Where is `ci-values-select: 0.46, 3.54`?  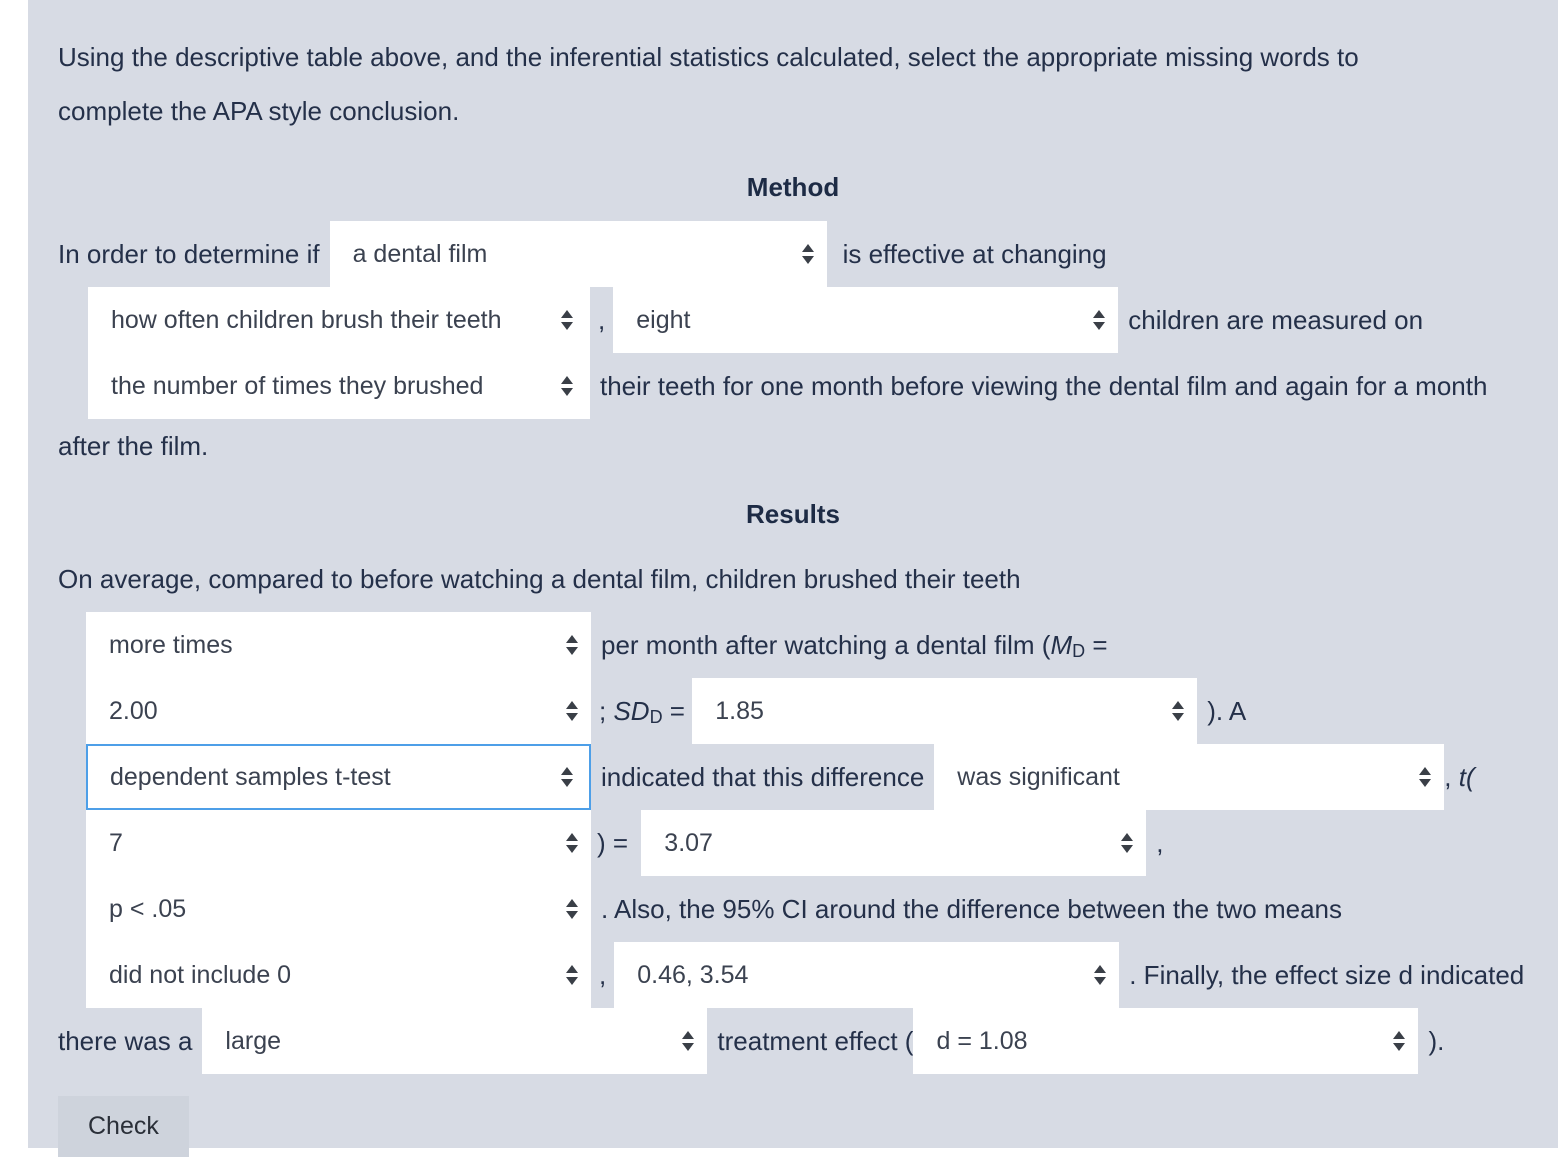 ci-values-select: 0.46, 3.54 is located at coordinates (867, 975).